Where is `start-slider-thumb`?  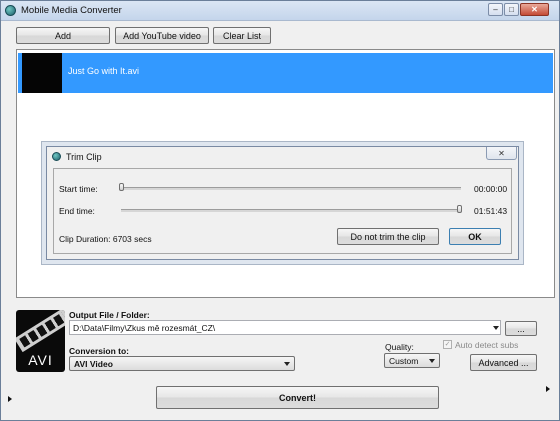 start-slider-thumb is located at coordinates (121, 187).